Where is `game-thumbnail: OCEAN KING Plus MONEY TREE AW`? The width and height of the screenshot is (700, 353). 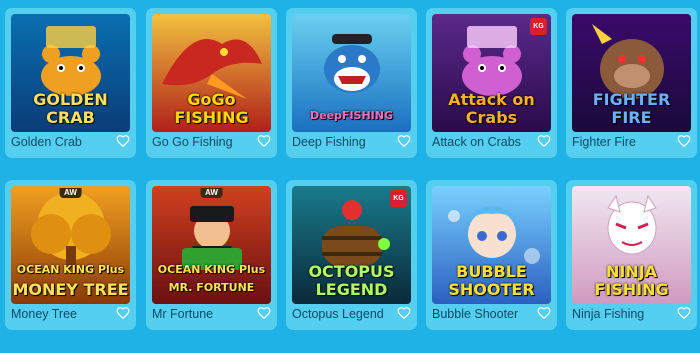
game-thumbnail: OCEAN KING Plus MONEY TREE AW is located at coordinates (70, 245).